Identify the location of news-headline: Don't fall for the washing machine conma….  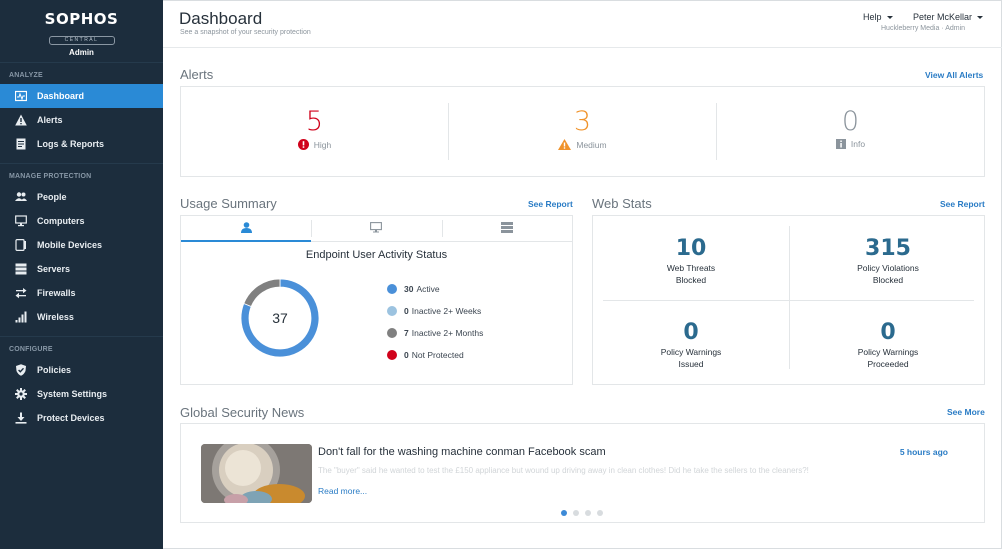
(462, 452).